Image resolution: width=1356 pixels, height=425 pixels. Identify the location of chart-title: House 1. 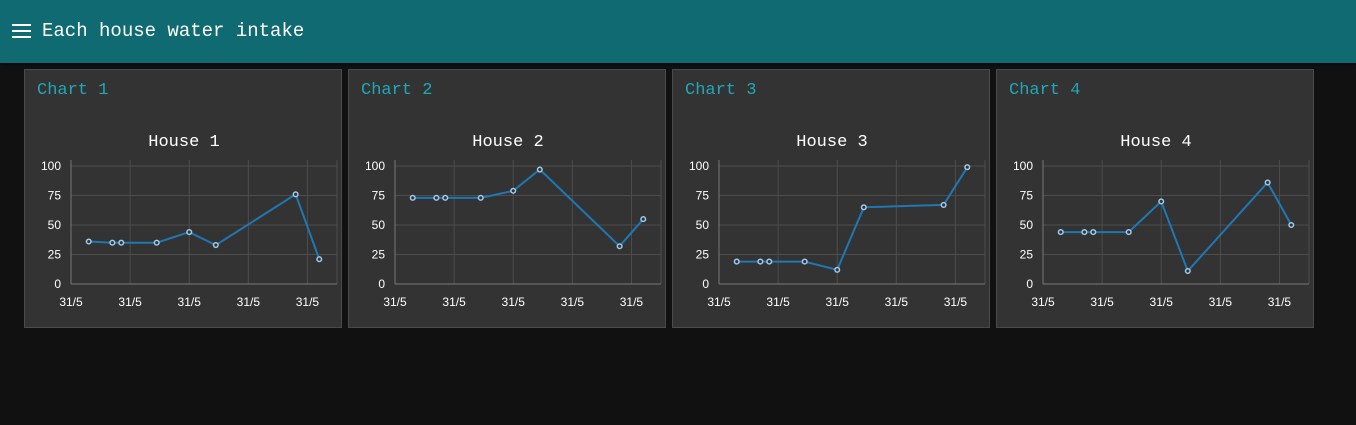
(183, 142).